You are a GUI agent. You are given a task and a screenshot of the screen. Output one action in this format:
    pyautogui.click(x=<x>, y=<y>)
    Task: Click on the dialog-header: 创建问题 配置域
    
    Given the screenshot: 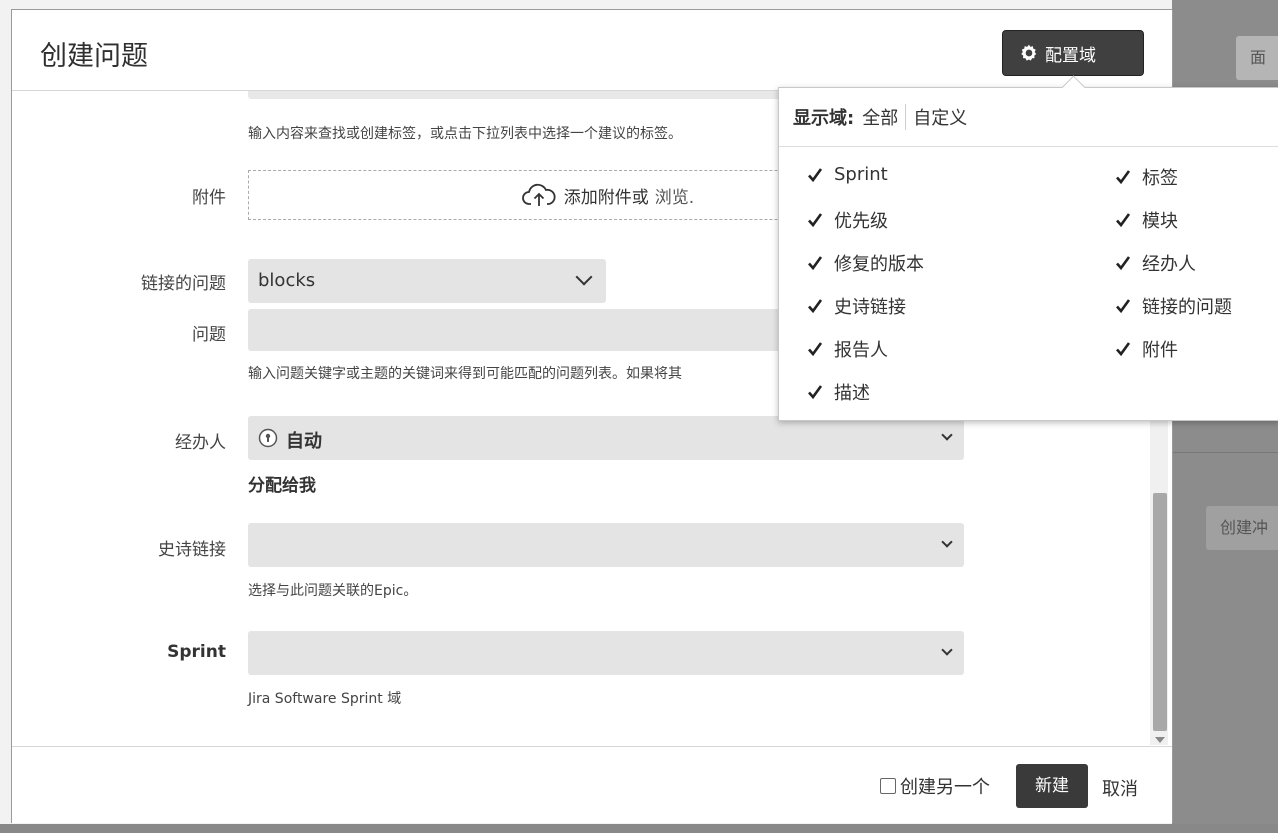 What is the action you would take?
    pyautogui.click(x=592, y=50)
    